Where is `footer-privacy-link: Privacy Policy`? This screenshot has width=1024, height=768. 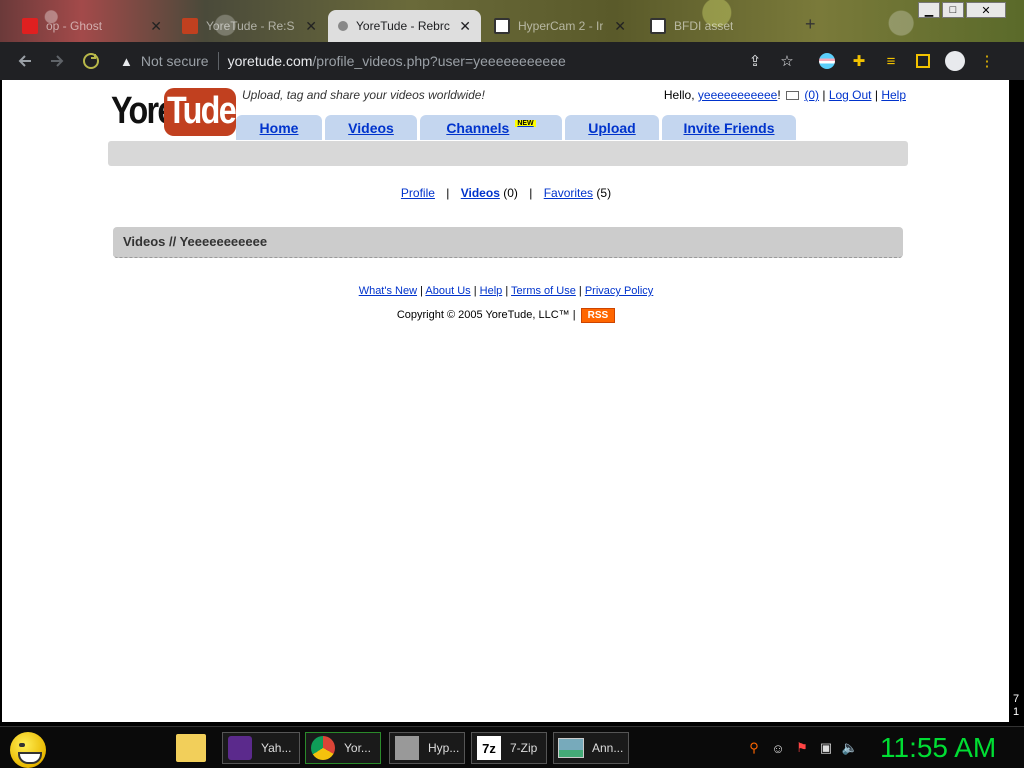
footer-privacy-link: Privacy Policy is located at coordinates (619, 291).